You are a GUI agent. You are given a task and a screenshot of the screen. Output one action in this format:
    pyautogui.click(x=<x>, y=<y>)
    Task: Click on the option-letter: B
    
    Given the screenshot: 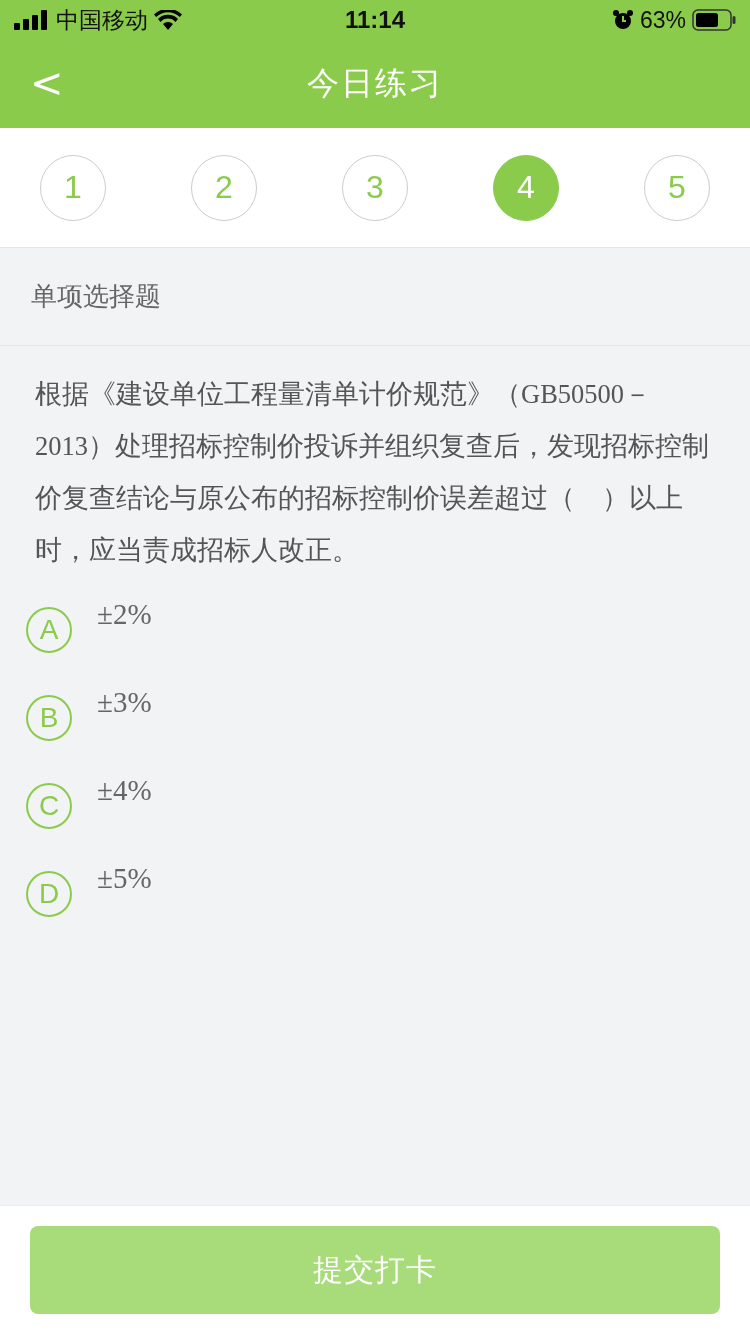 What is the action you would take?
    pyautogui.click(x=49, y=718)
    